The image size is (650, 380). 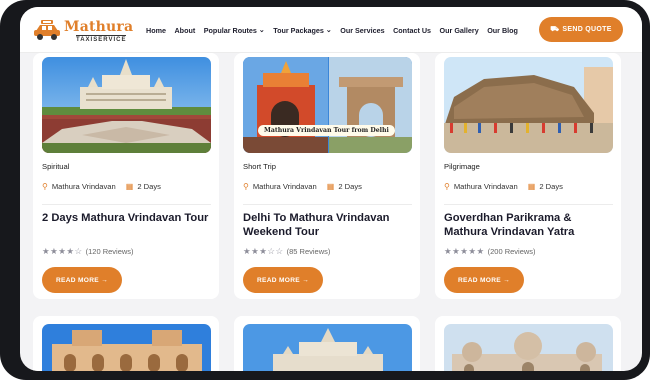 I want to click on site-logo: Mathura TAXISERVICE, so click(x=87, y=30).